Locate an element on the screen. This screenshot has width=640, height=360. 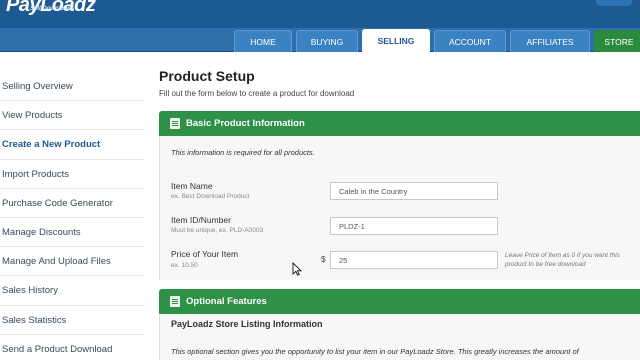
store-listing-title: PayLoadz Store Listing Information is located at coordinates (247, 324).